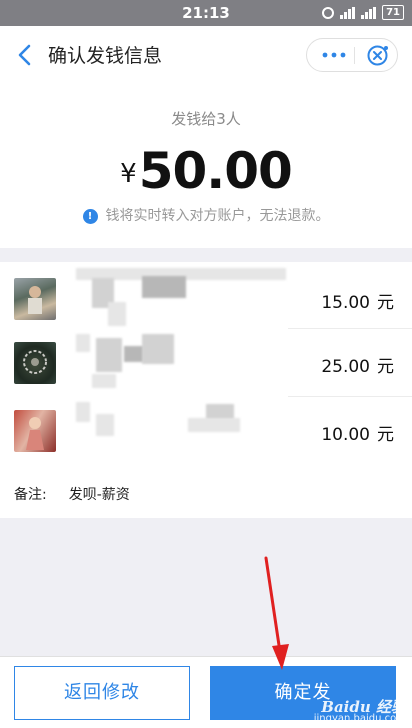 This screenshot has height=728, width=412. I want to click on alarm-icon, so click(328, 12).